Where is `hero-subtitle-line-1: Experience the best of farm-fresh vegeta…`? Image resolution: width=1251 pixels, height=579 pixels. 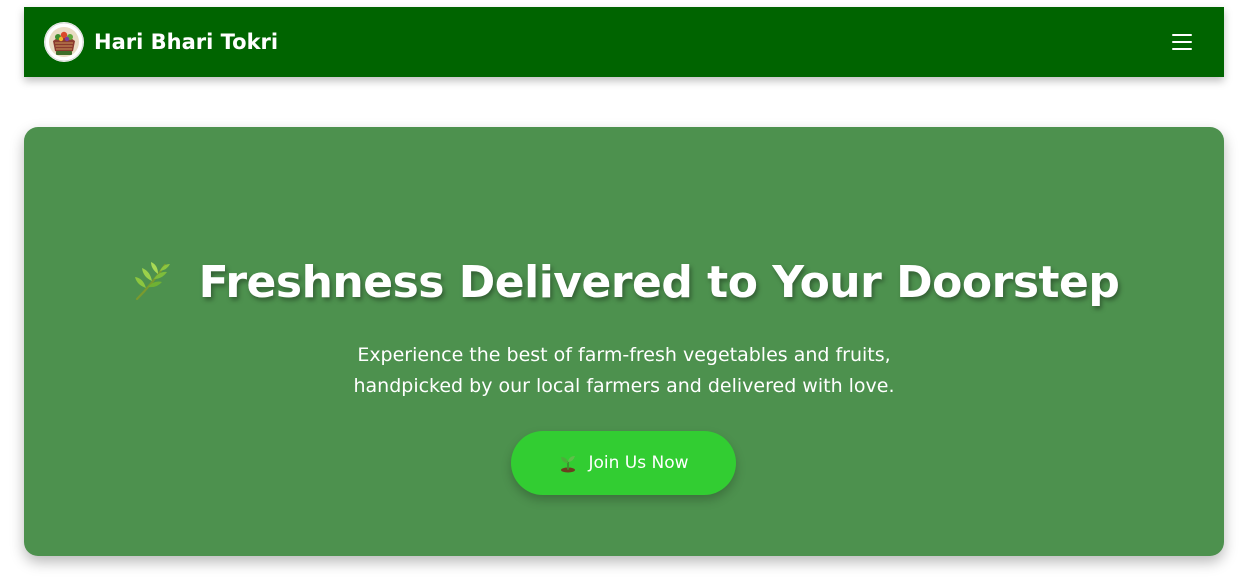
hero-subtitle-line-1: Experience the best of farm-fresh vegeta… is located at coordinates (624, 355).